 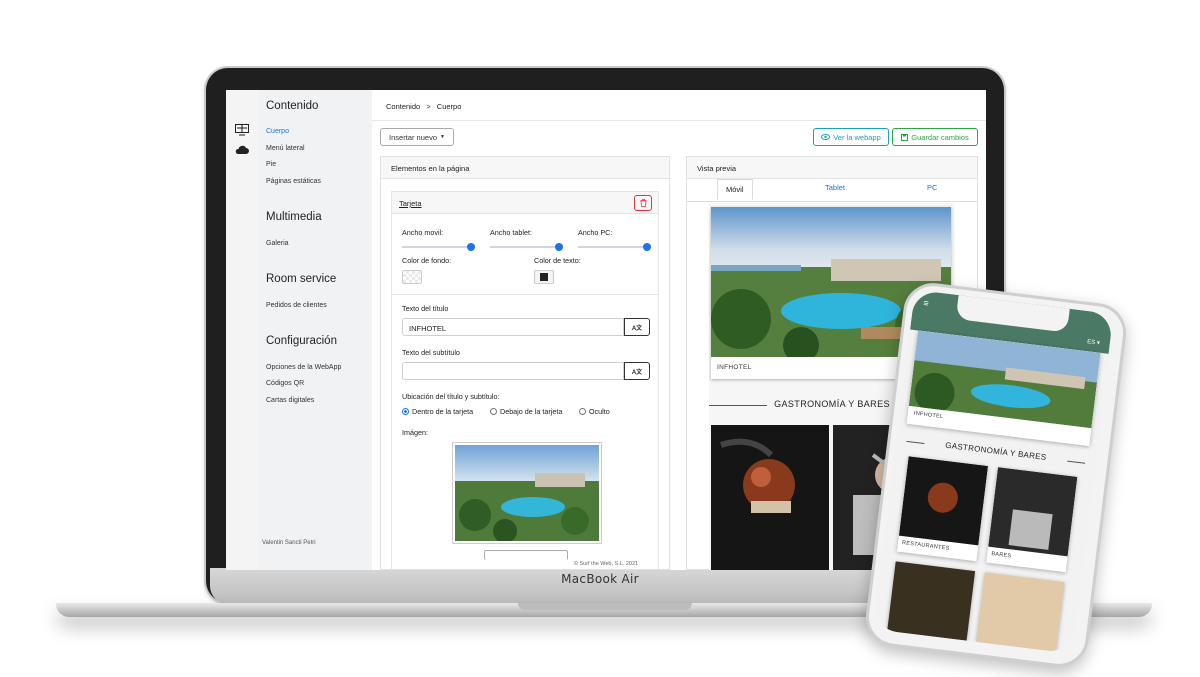 I want to click on width-tablet-slider, so click(x=526, y=247).